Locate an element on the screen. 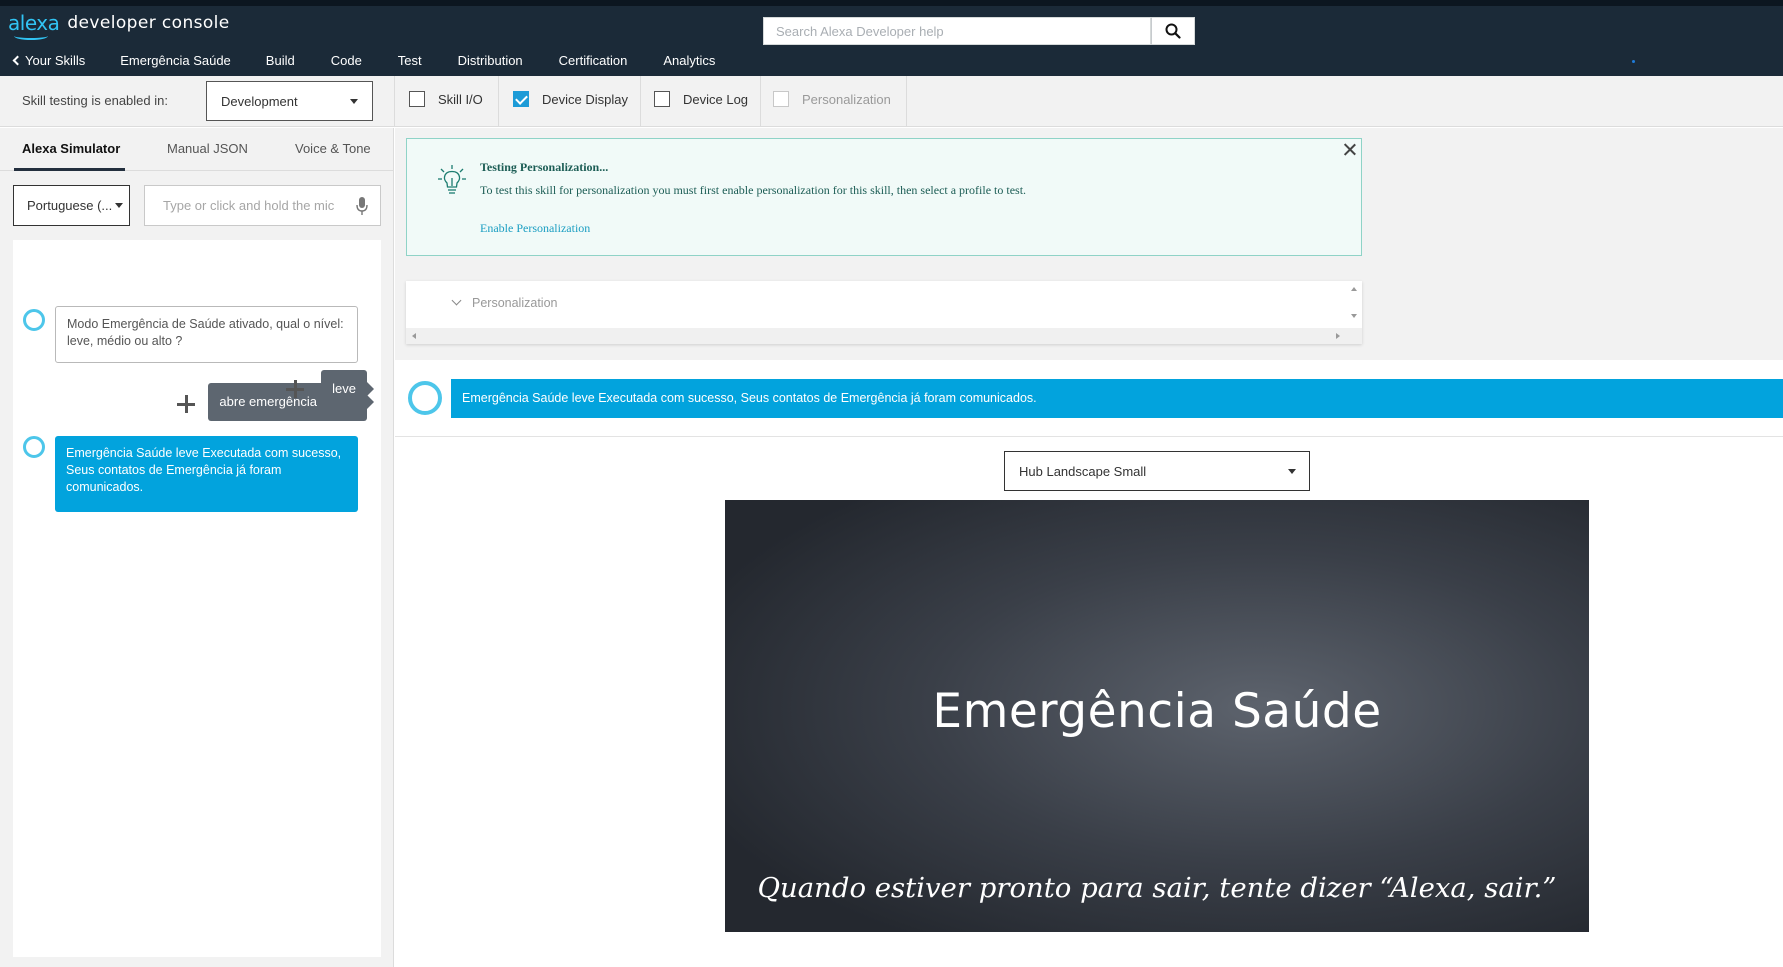 This screenshot has height=967, width=1783. stage-select-value: Development is located at coordinates (259, 101).